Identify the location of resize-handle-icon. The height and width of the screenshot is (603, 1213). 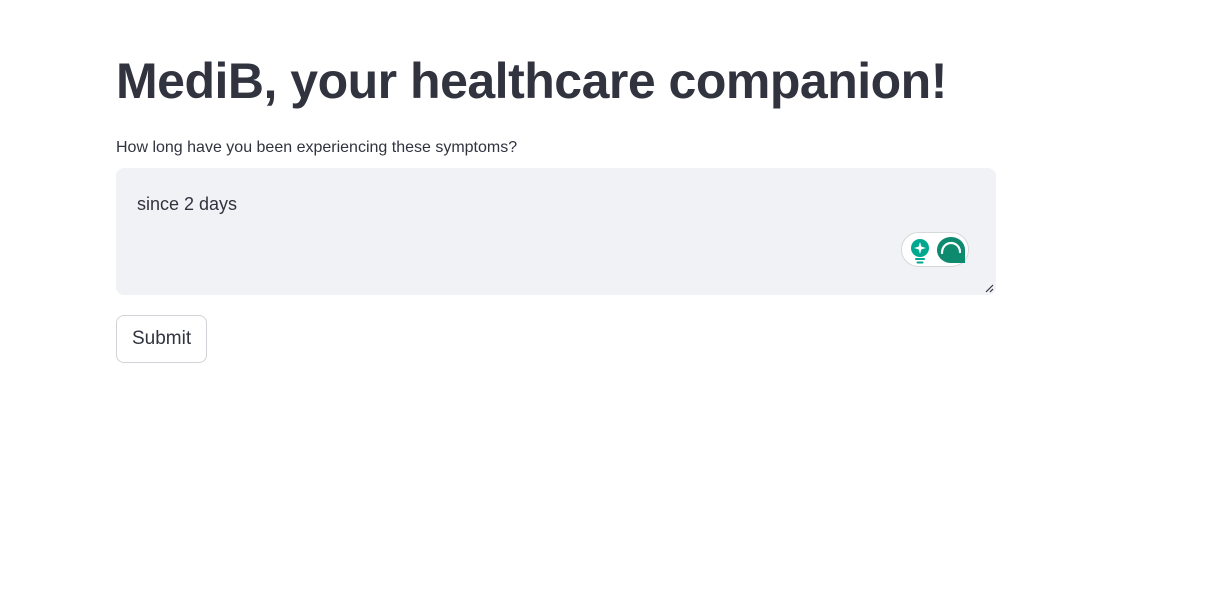
(989, 288).